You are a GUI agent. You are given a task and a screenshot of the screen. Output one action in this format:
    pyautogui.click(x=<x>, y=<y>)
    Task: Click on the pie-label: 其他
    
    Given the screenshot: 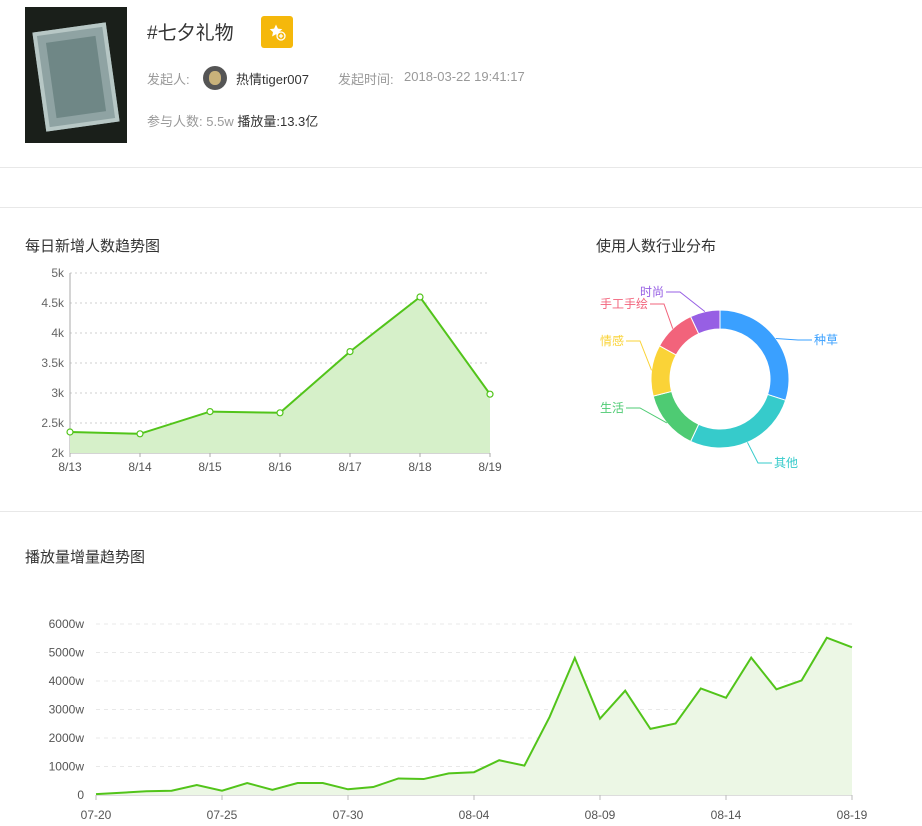 What is the action you would take?
    pyautogui.click(x=786, y=463)
    